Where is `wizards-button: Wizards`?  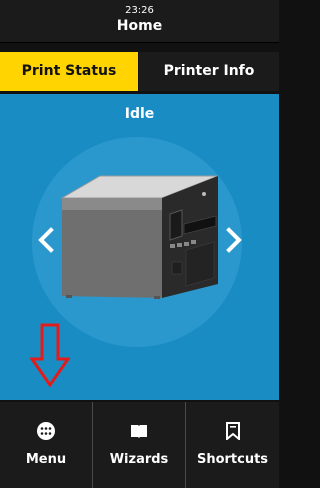
wizards-button: Wizards is located at coordinates (139, 445).